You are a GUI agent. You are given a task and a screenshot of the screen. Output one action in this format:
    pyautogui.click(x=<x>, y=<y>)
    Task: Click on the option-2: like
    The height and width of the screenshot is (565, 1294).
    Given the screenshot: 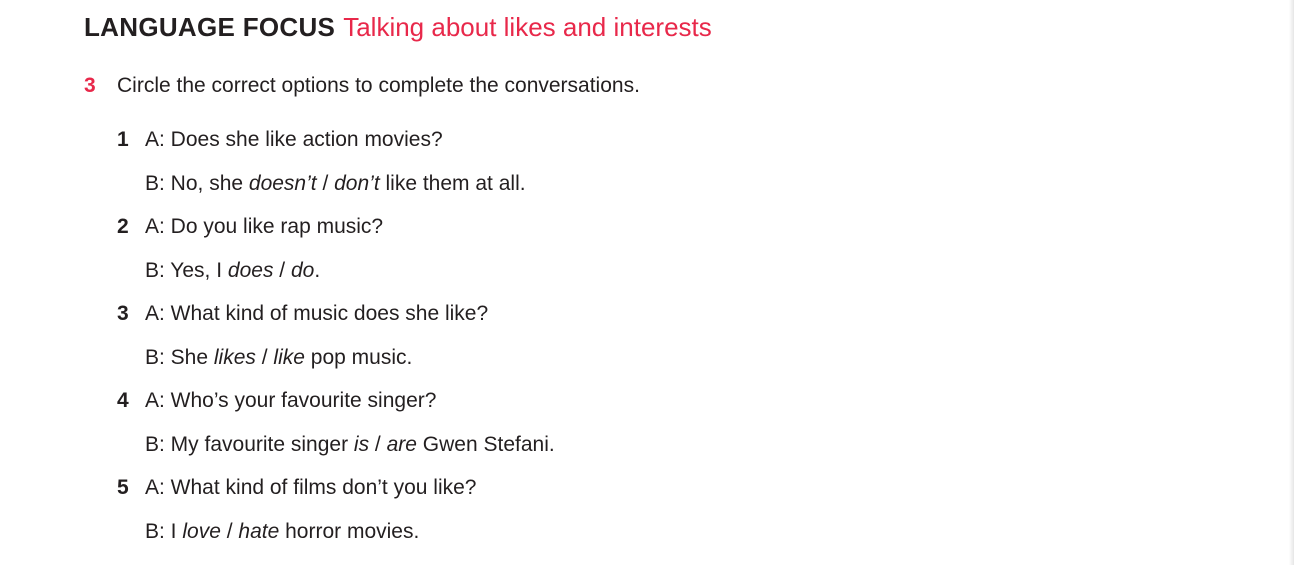 What is the action you would take?
    pyautogui.click(x=289, y=357)
    